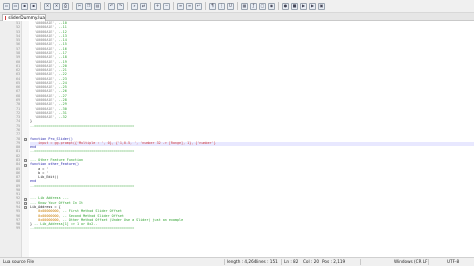  I want to click on redo-icon: ↷, so click(120, 6).